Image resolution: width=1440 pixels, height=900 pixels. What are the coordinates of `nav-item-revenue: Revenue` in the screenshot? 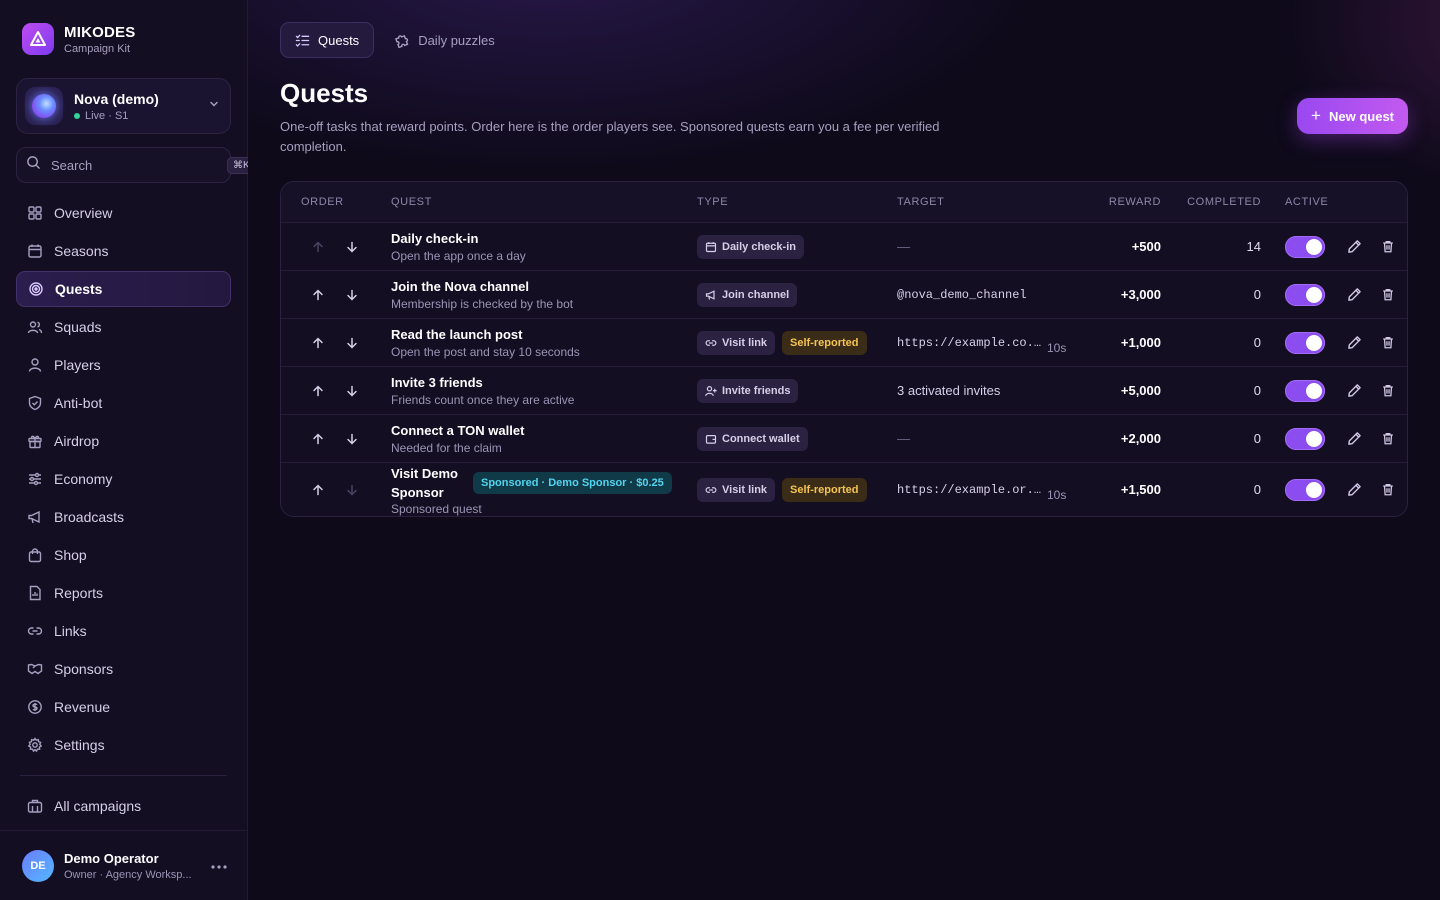 It's located at (123, 707).